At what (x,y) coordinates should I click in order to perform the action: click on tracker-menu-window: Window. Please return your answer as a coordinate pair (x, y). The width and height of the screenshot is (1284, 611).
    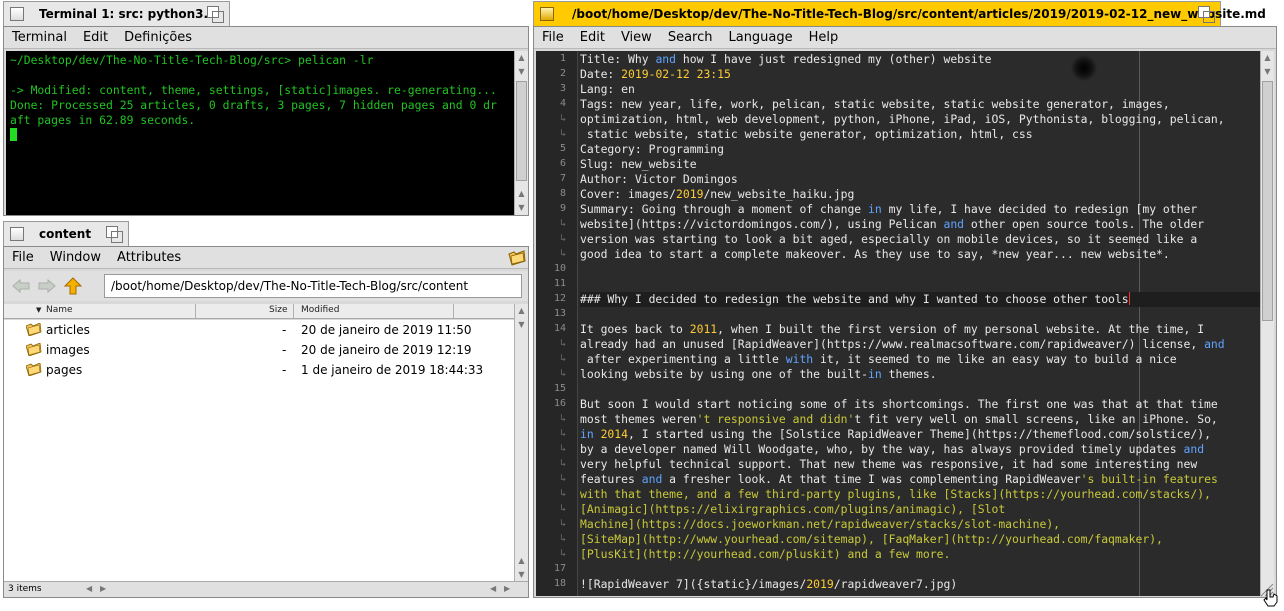
    Looking at the image, I should click on (75, 257).